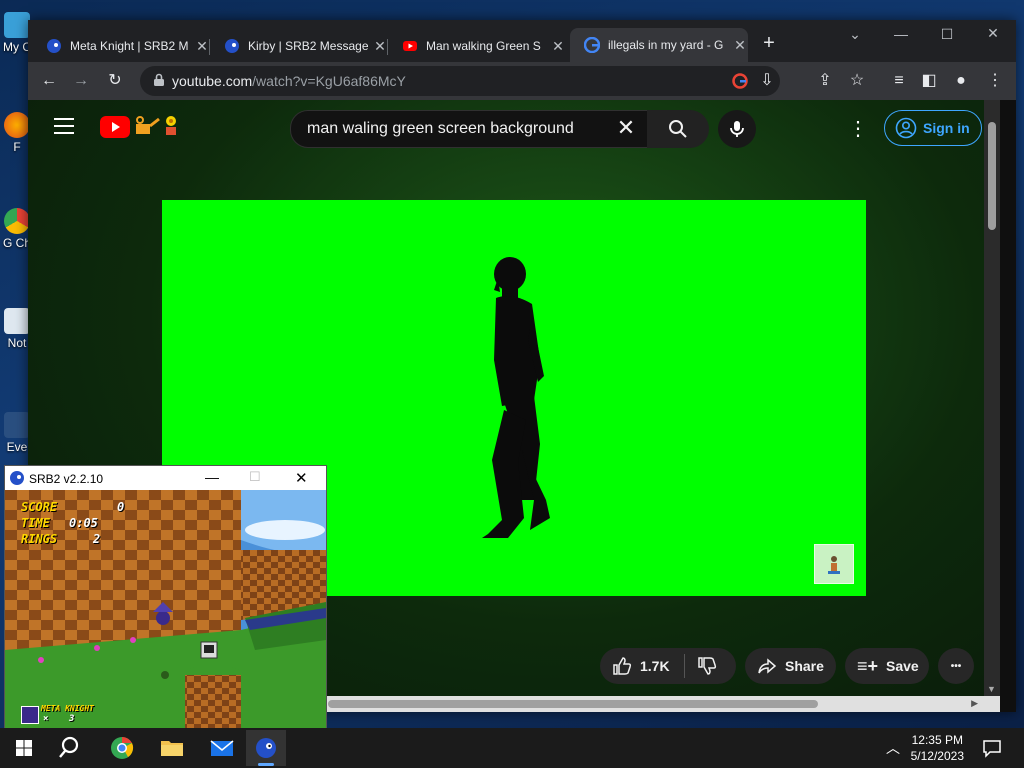 This screenshot has height=768, width=1024. I want to click on chrome-menu-icon: ⋮, so click(995, 81).